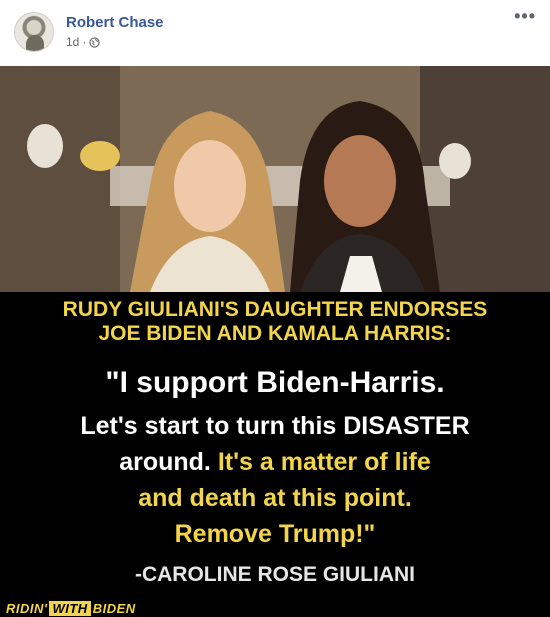 The image size is (550, 617). I want to click on watermark-post: BIDEN, so click(114, 608).